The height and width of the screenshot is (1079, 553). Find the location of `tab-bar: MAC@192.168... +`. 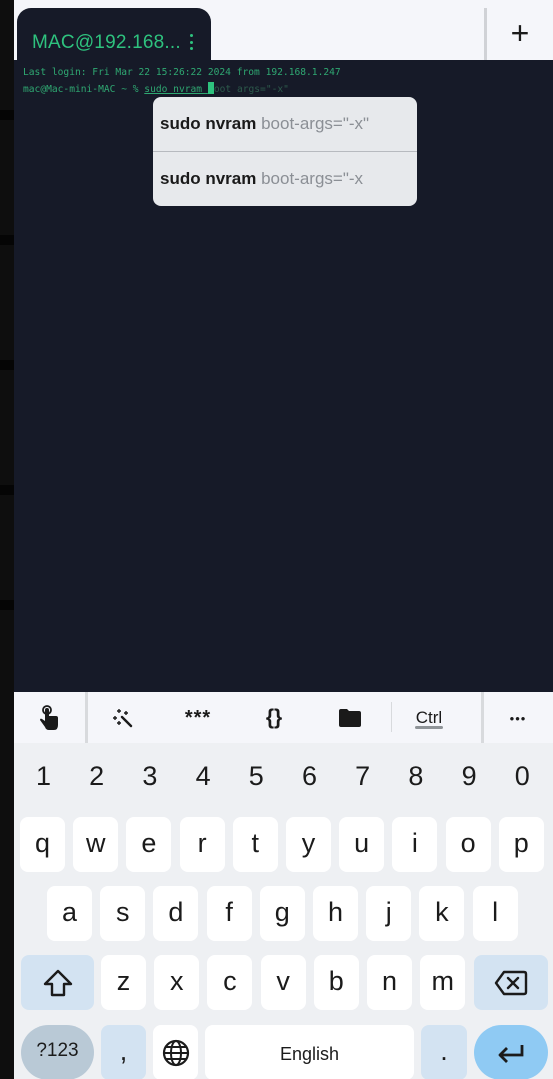

tab-bar: MAC@192.168... + is located at coordinates (283, 30).